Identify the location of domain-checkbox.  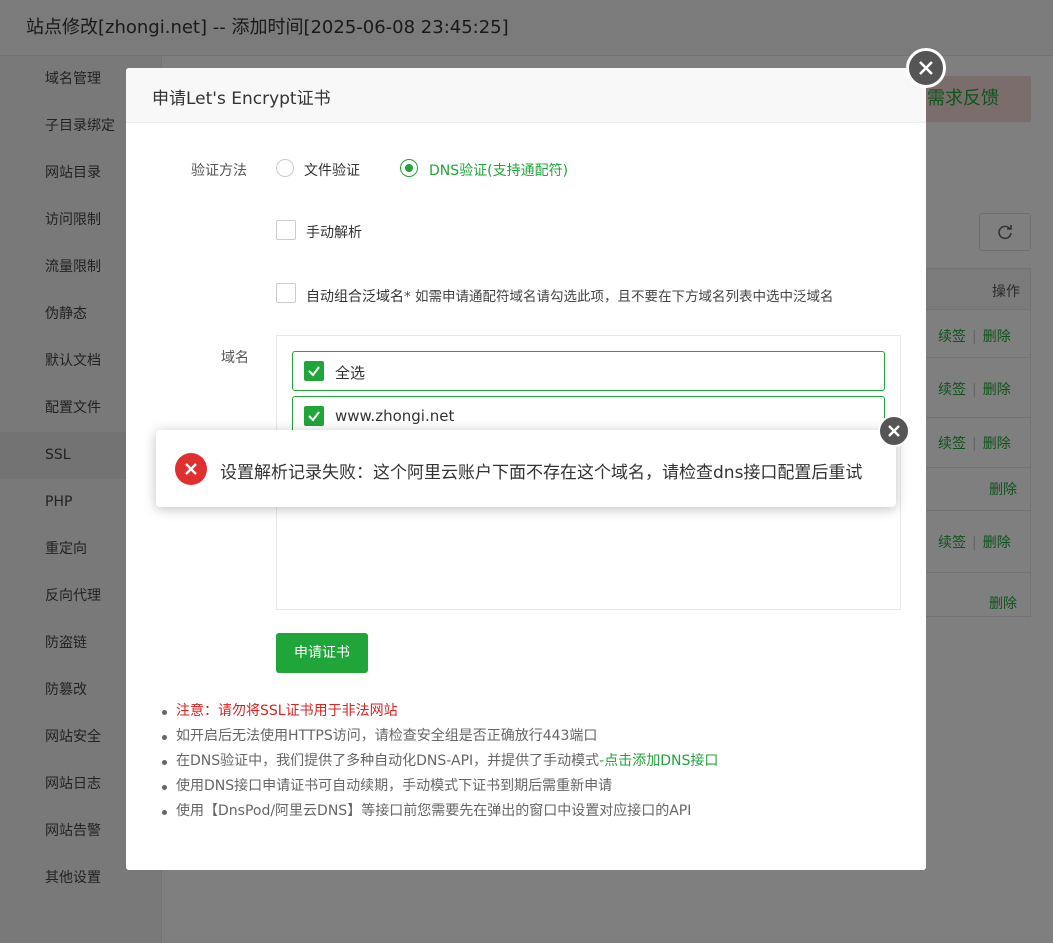
(314, 416).